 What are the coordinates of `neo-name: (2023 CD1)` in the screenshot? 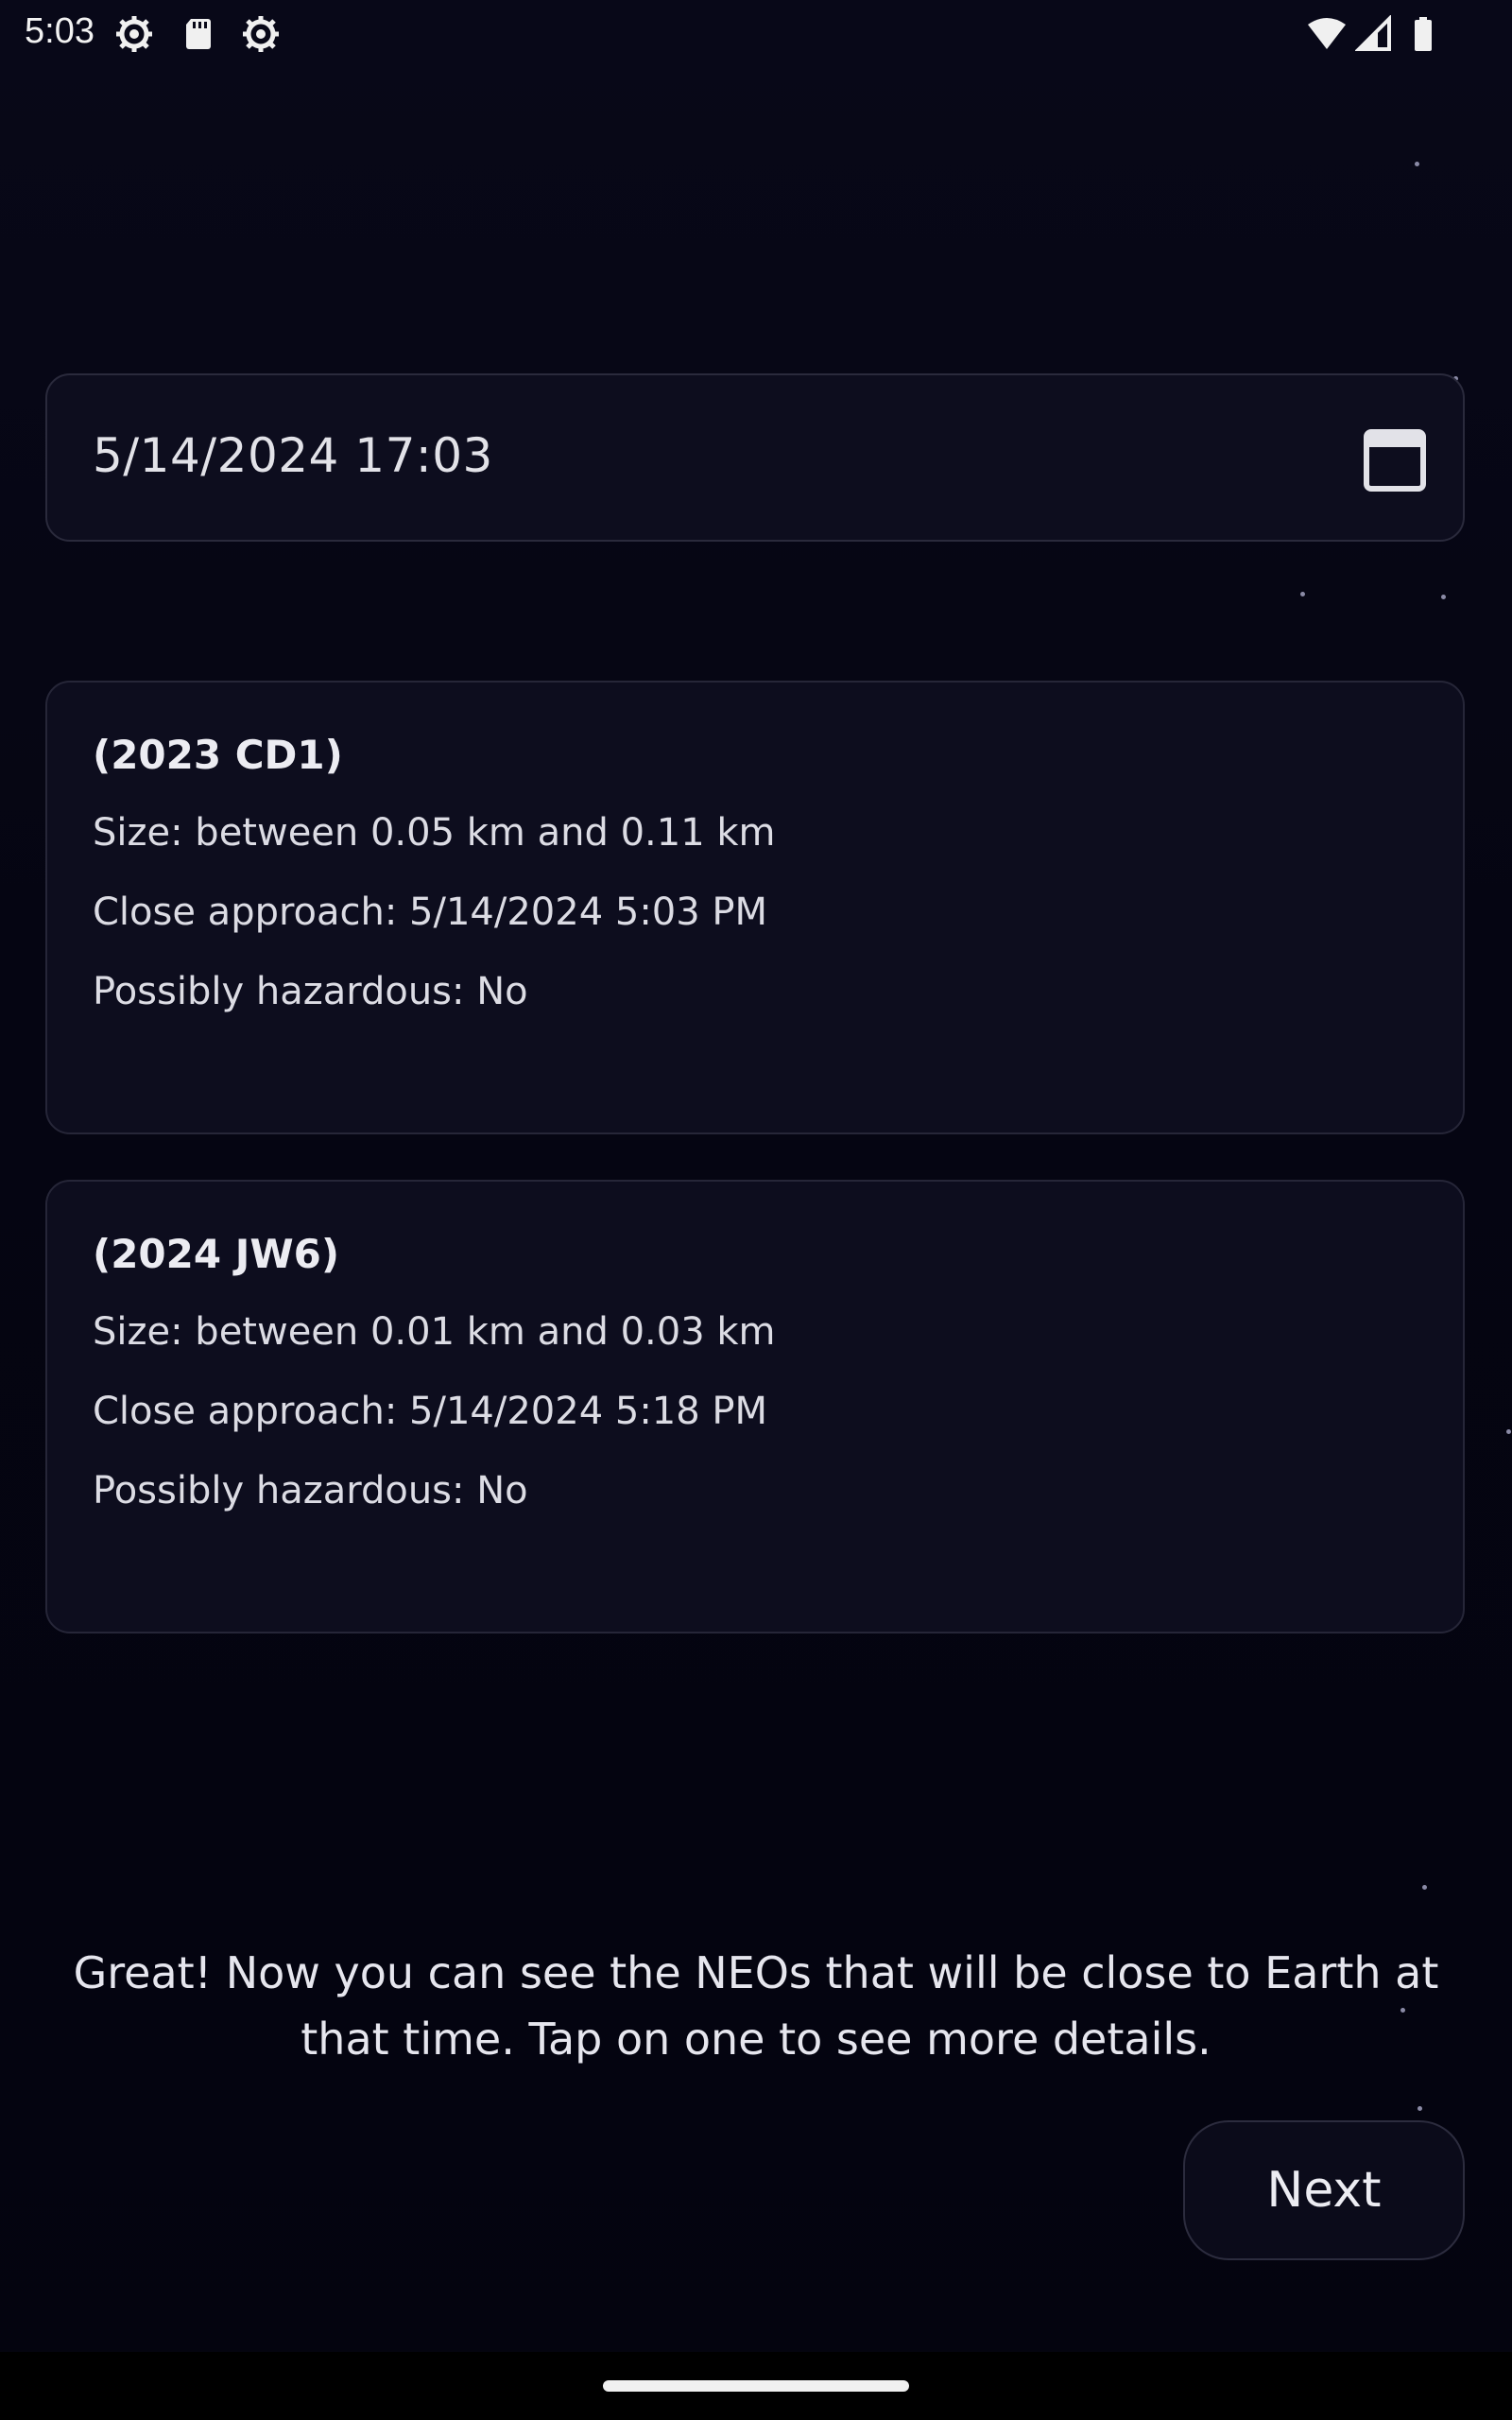 It's located at (218, 755).